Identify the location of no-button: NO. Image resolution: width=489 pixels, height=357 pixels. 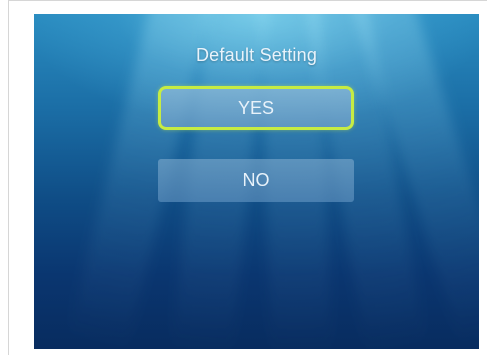
(256, 180).